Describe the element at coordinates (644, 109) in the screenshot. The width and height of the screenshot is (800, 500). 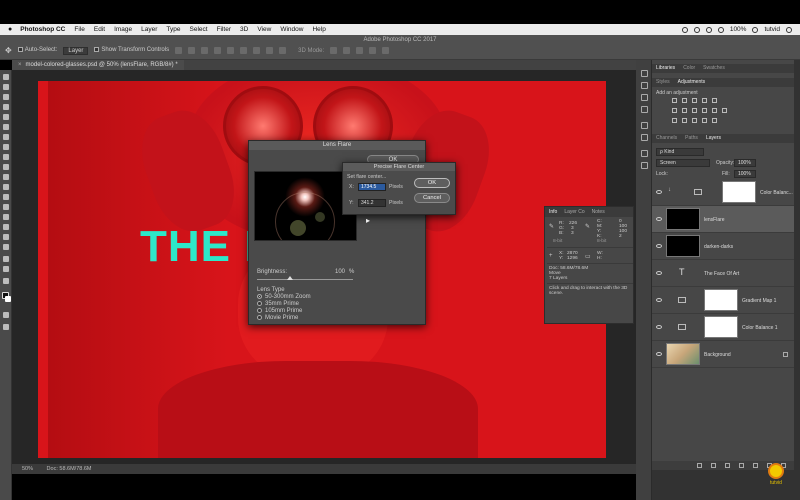
I see `info-panel-icon` at that location.